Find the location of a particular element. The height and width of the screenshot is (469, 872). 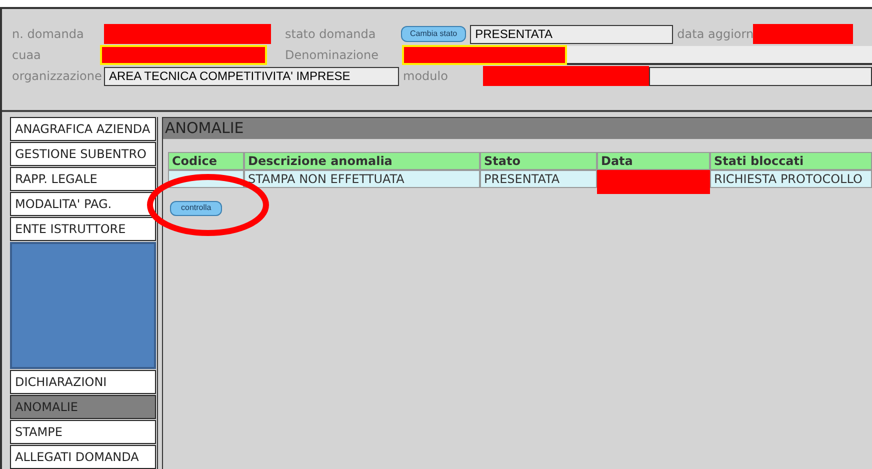

field-label: n. domanda is located at coordinates (48, 34).